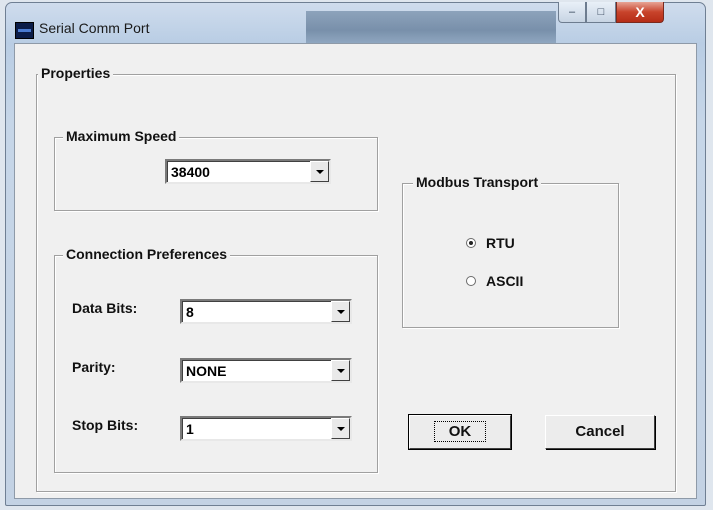  I want to click on title-bar-reflection, so click(431, 27).